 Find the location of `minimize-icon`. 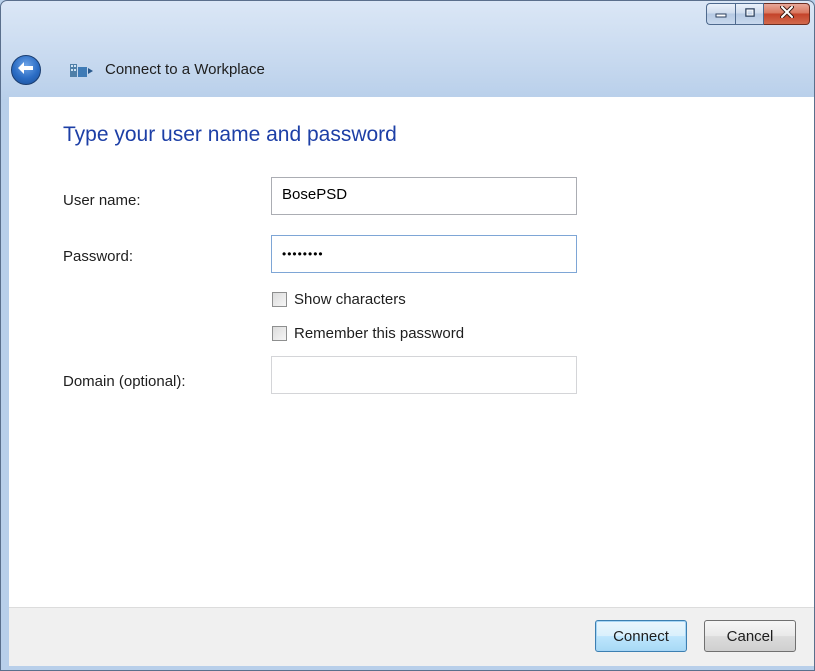

minimize-icon is located at coordinates (721, 14).